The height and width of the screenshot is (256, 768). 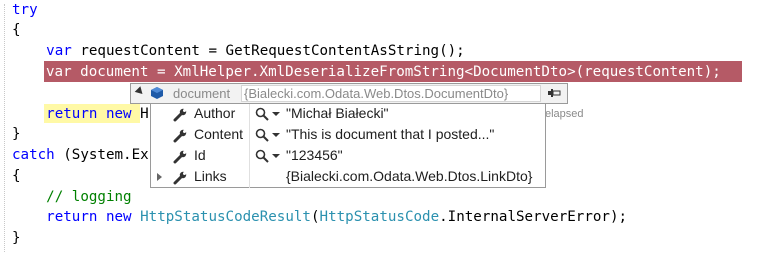 I want to click on row-label: Content, so click(x=219, y=134).